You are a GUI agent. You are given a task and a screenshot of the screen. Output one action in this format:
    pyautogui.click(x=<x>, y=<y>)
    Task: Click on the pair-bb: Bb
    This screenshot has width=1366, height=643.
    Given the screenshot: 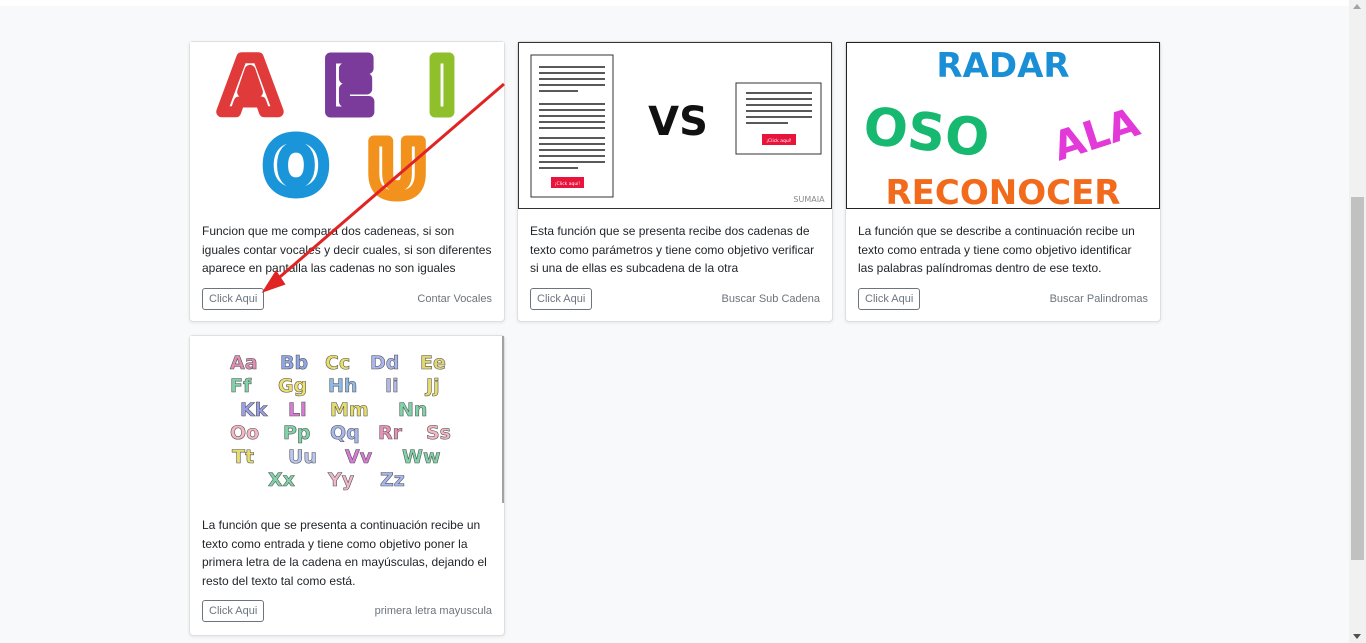 What is the action you would take?
    pyautogui.click(x=294, y=363)
    